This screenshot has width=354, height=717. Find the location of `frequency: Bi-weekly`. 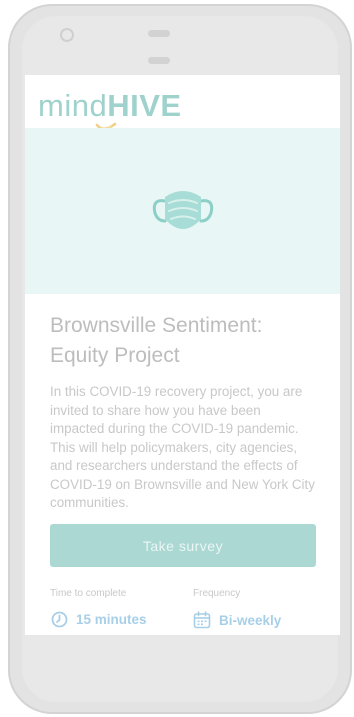

frequency: Bi-weekly is located at coordinates (237, 620).